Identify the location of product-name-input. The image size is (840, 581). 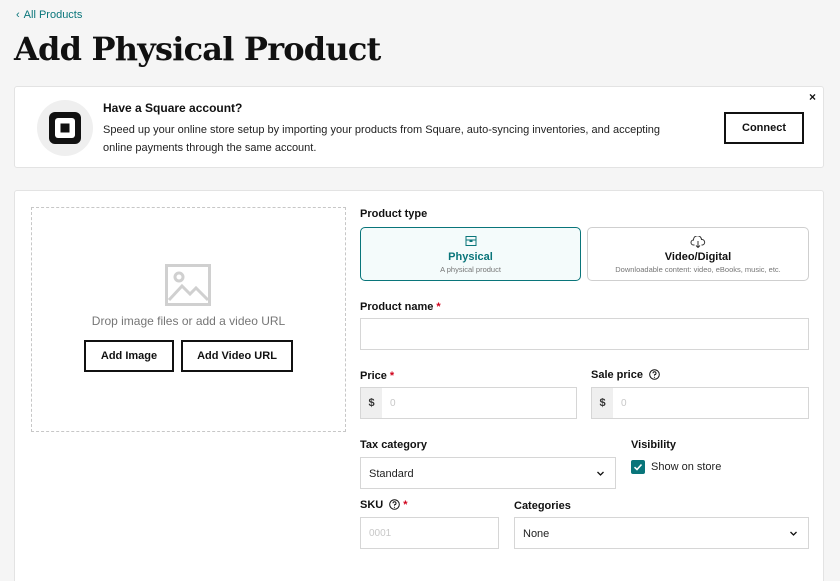
(584, 334).